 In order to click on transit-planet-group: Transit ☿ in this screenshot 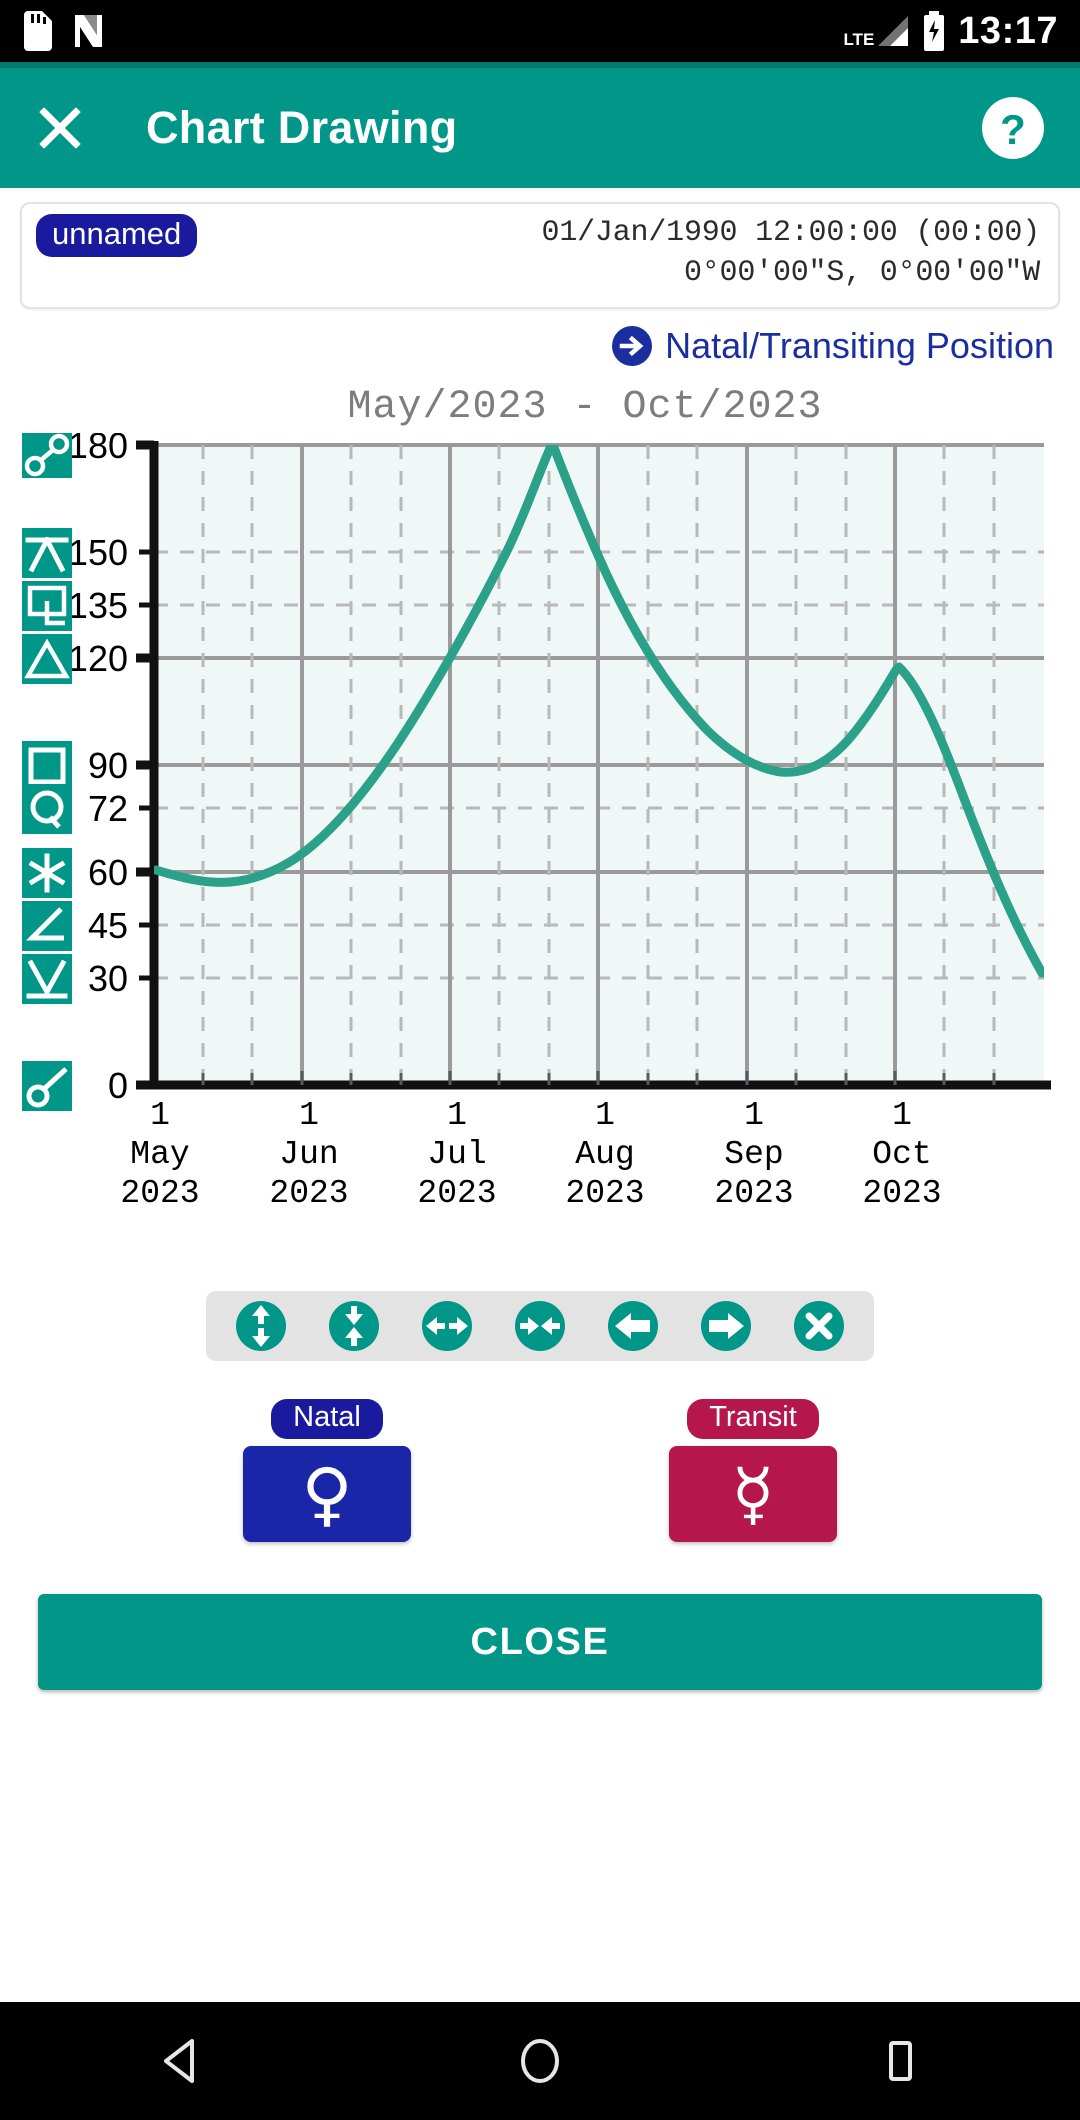, I will do `click(753, 1471)`.